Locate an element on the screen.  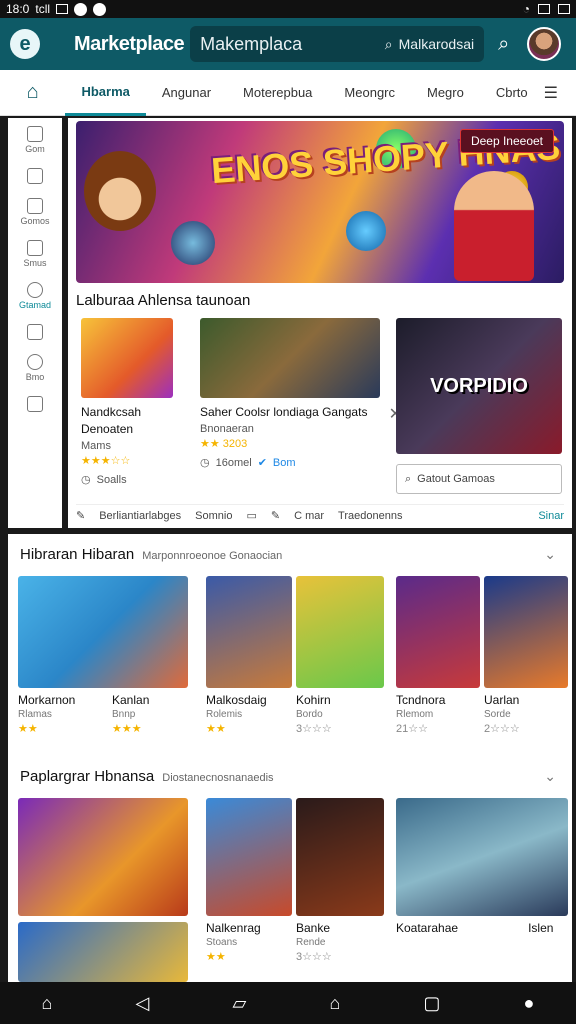
game-card: VORPIDIO is located at coordinates (479, 386).